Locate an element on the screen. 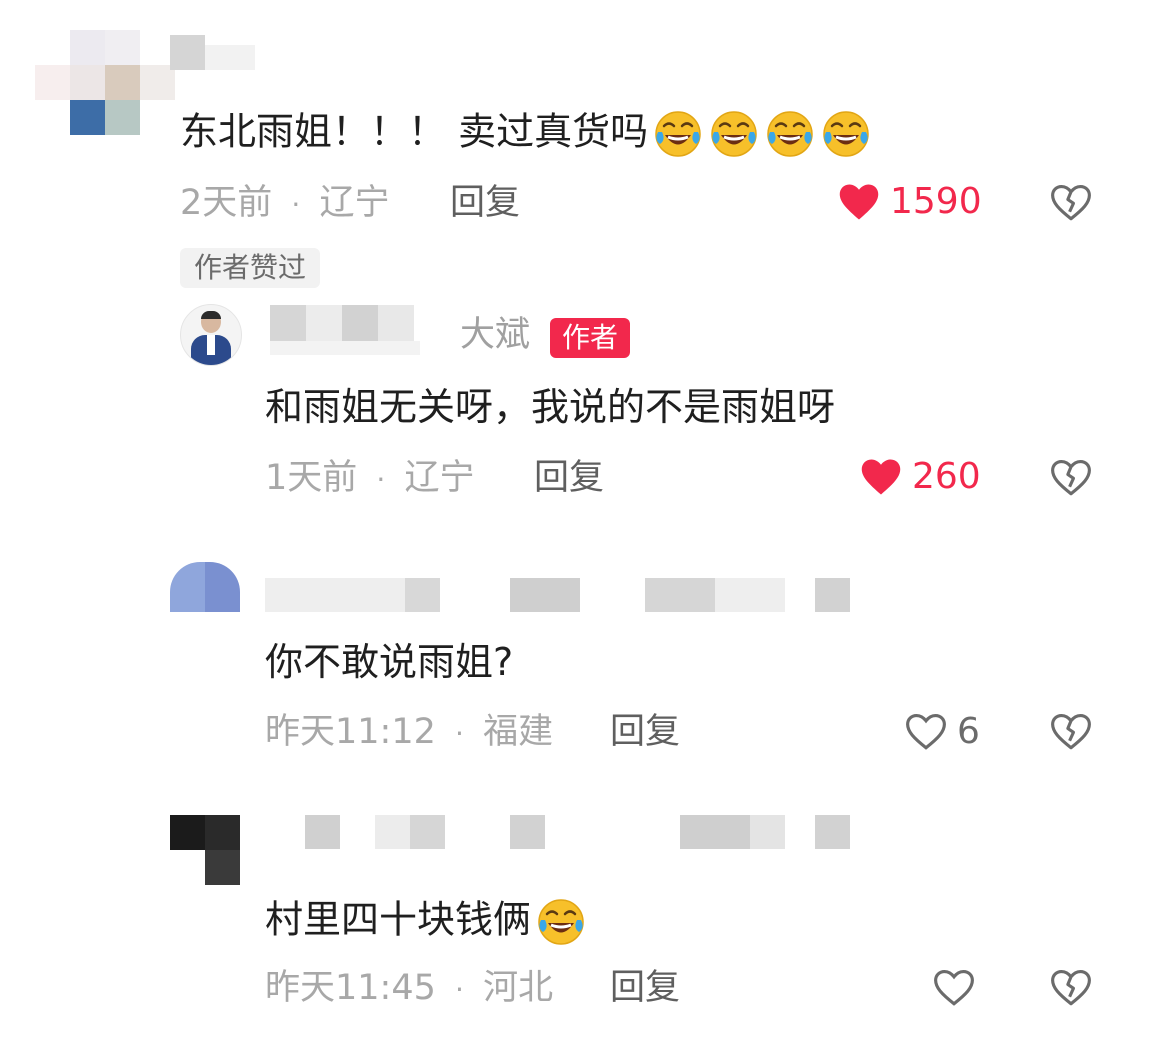 This screenshot has height=1037, width=1152. comment-meta: 昨天11:12 · 福建 is located at coordinates (409, 732).